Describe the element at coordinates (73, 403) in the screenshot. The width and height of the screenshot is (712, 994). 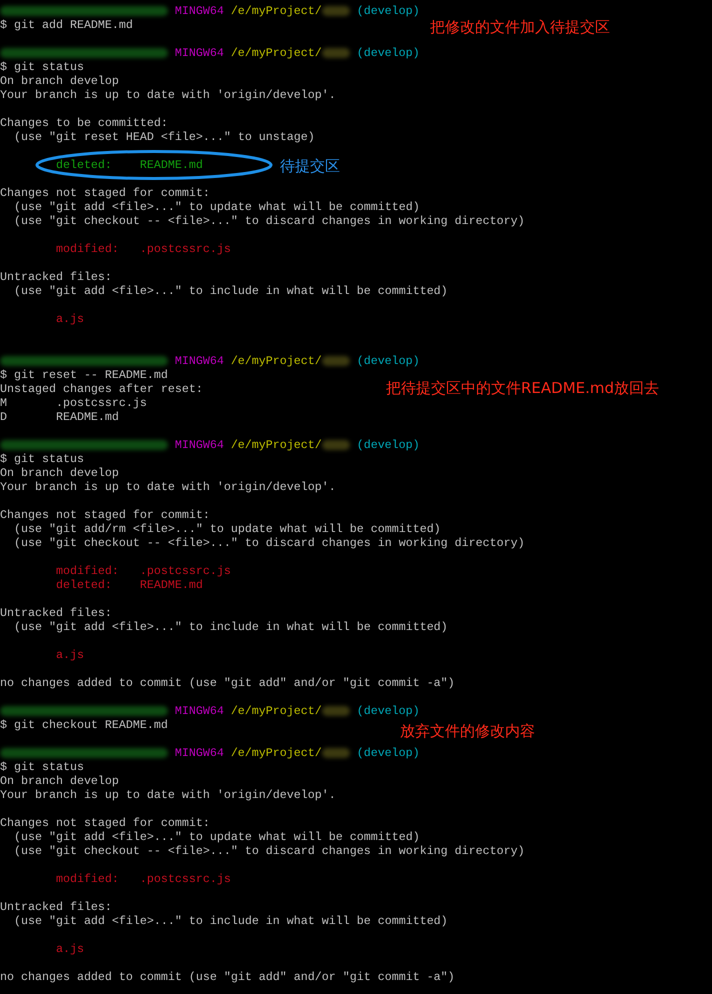
I see `terminal-line: M .postcssrc.js` at that location.